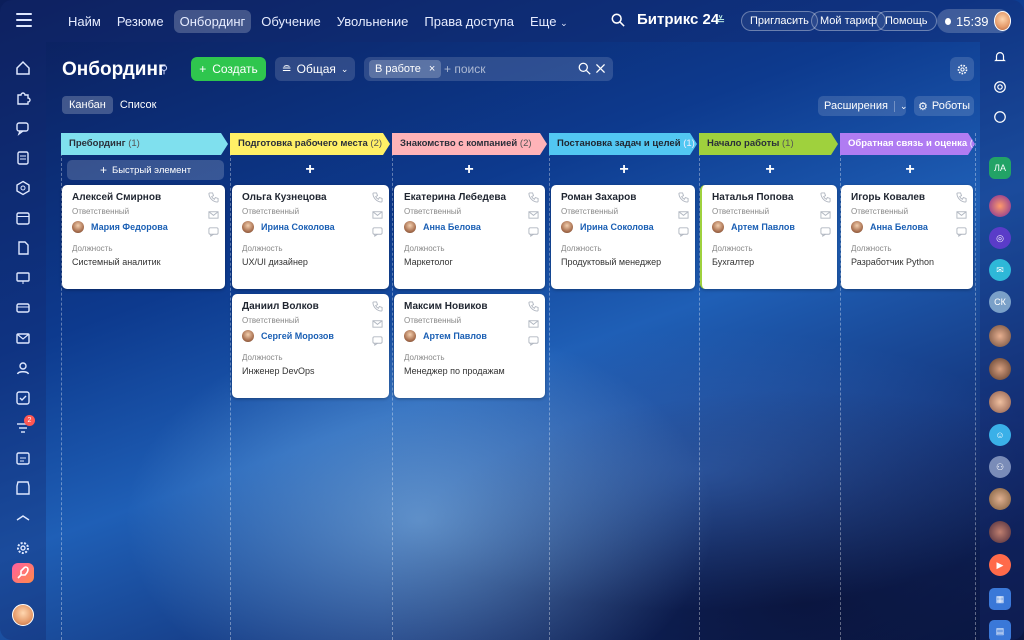 The image size is (1024, 640). Describe the element at coordinates (720, 20) in the screenshot. I see `sliders-icon: ≚` at that location.